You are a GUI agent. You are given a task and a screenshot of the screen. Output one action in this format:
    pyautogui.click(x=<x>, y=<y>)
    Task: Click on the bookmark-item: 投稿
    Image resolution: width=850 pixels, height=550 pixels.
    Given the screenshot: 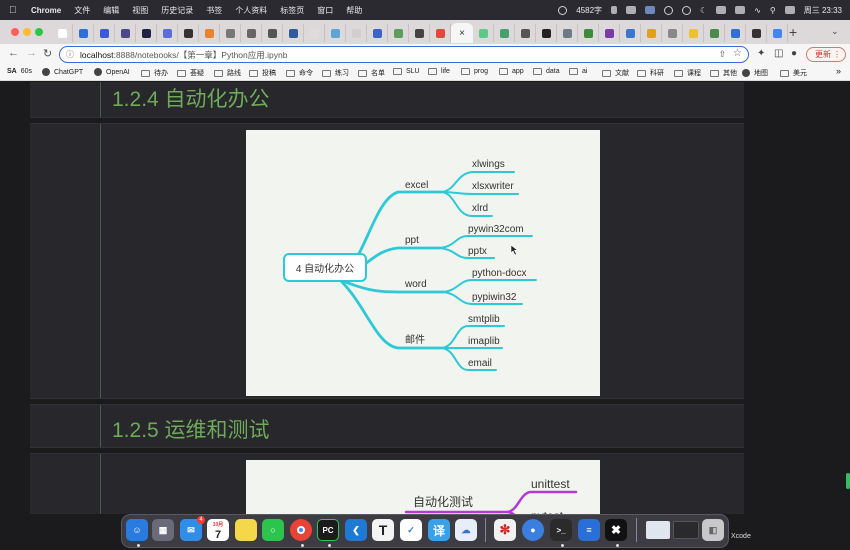 What is the action you would take?
    pyautogui.click(x=262, y=73)
    